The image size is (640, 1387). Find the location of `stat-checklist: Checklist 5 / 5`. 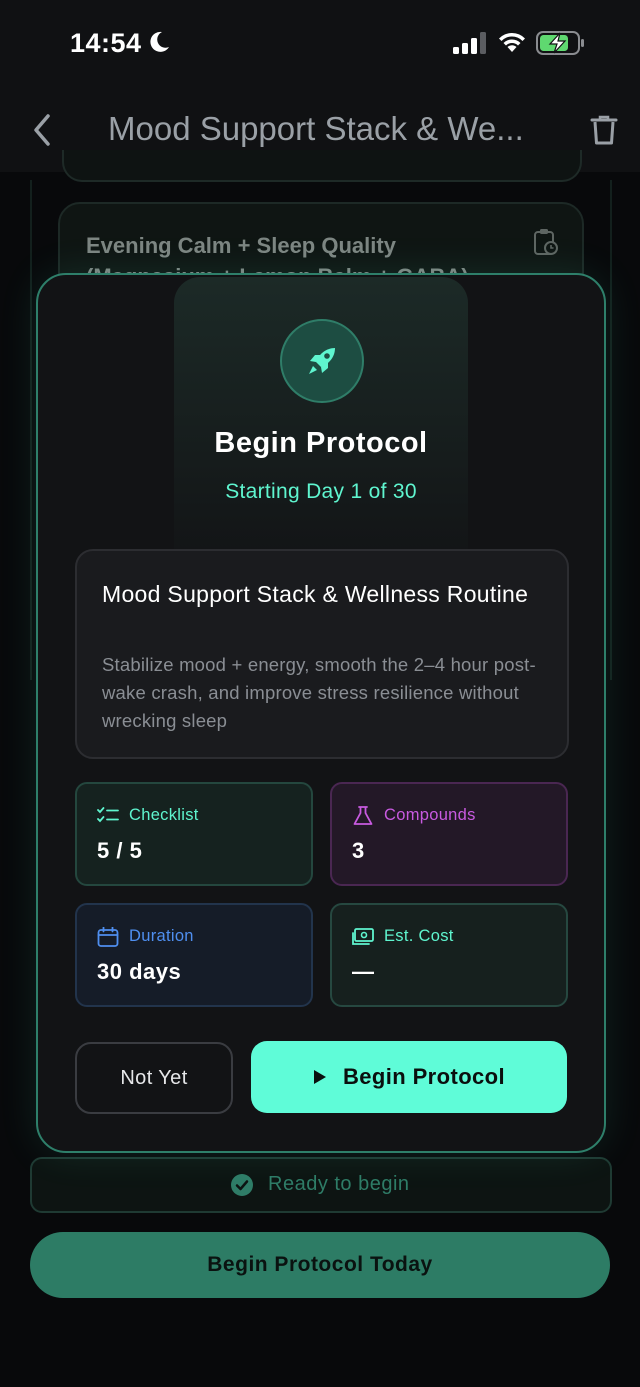

stat-checklist: Checklist 5 / 5 is located at coordinates (194, 834).